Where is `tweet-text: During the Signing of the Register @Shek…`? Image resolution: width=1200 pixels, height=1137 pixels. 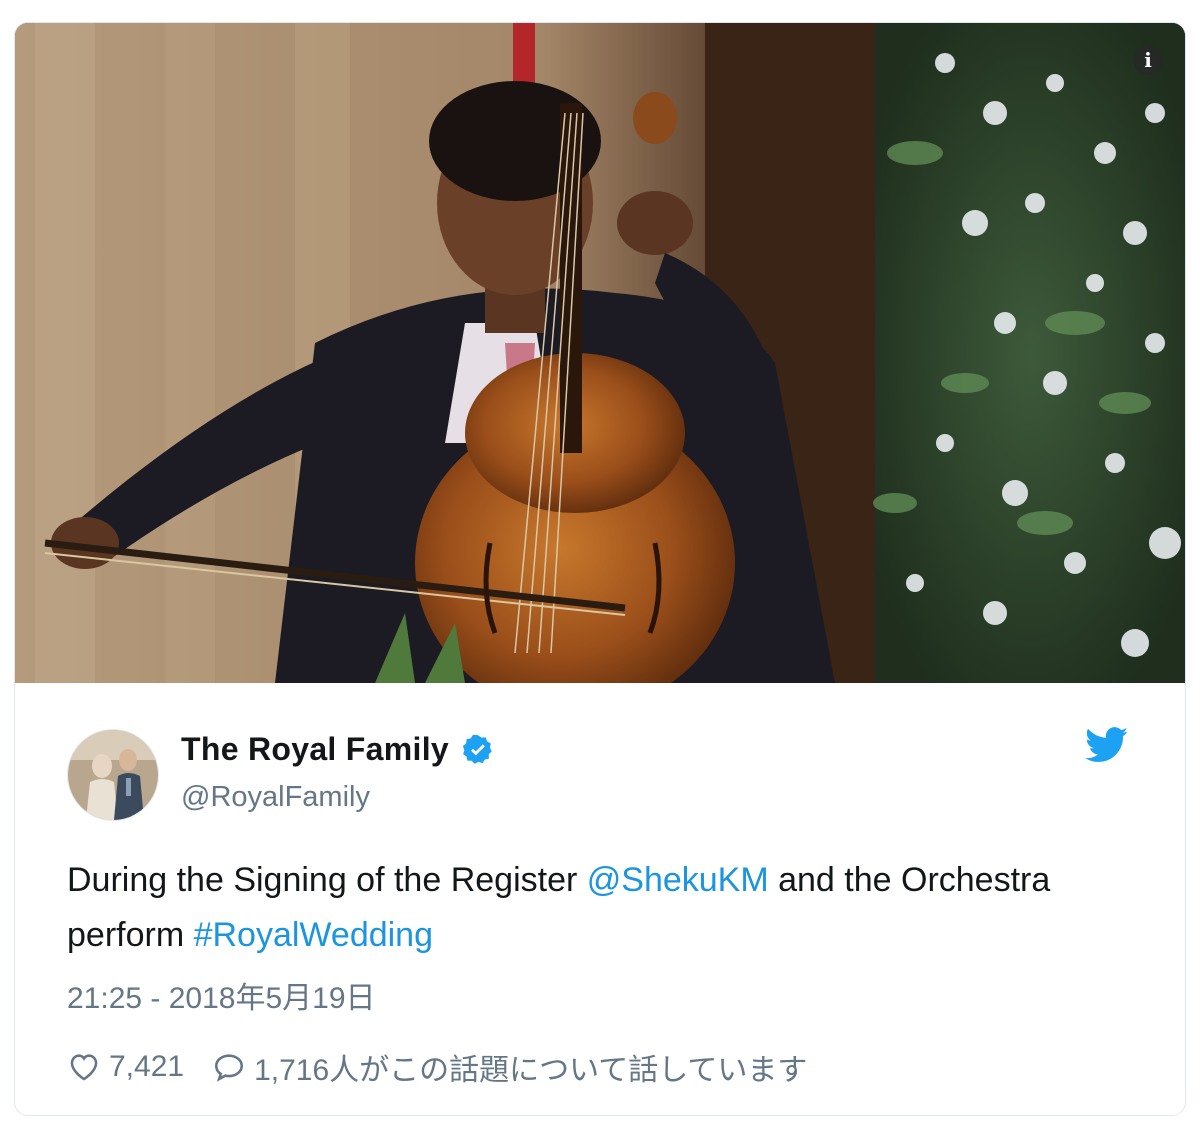 tweet-text: During the Signing of the Register @Shek… is located at coordinates (597, 908).